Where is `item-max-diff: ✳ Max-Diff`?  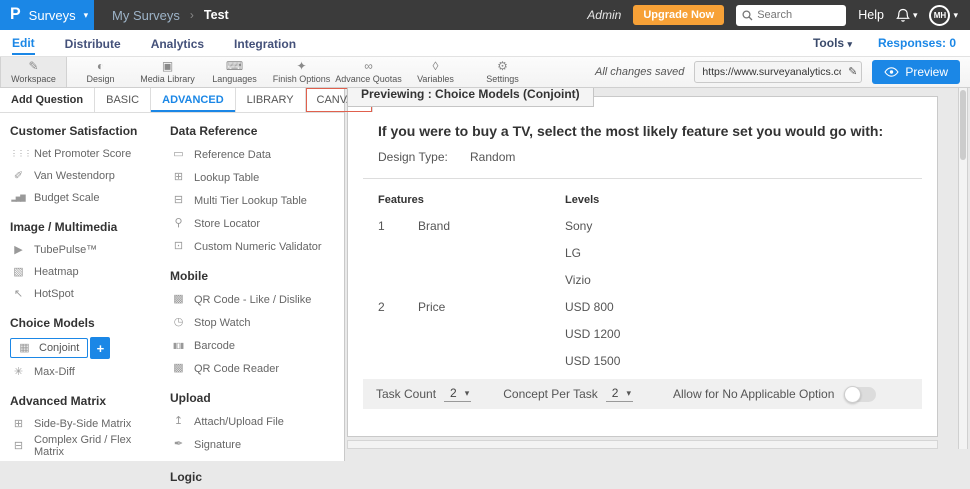 item-max-diff: ✳ Max-Diff is located at coordinates (85, 372).